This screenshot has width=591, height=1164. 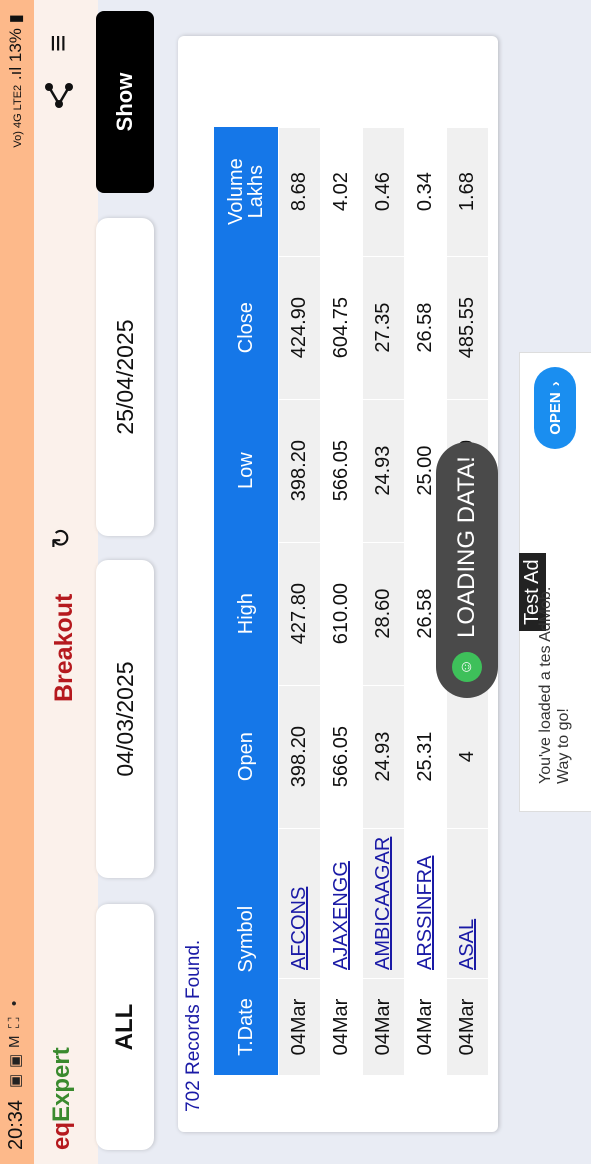 I want to click on show-button: Show, so click(x=125, y=102).